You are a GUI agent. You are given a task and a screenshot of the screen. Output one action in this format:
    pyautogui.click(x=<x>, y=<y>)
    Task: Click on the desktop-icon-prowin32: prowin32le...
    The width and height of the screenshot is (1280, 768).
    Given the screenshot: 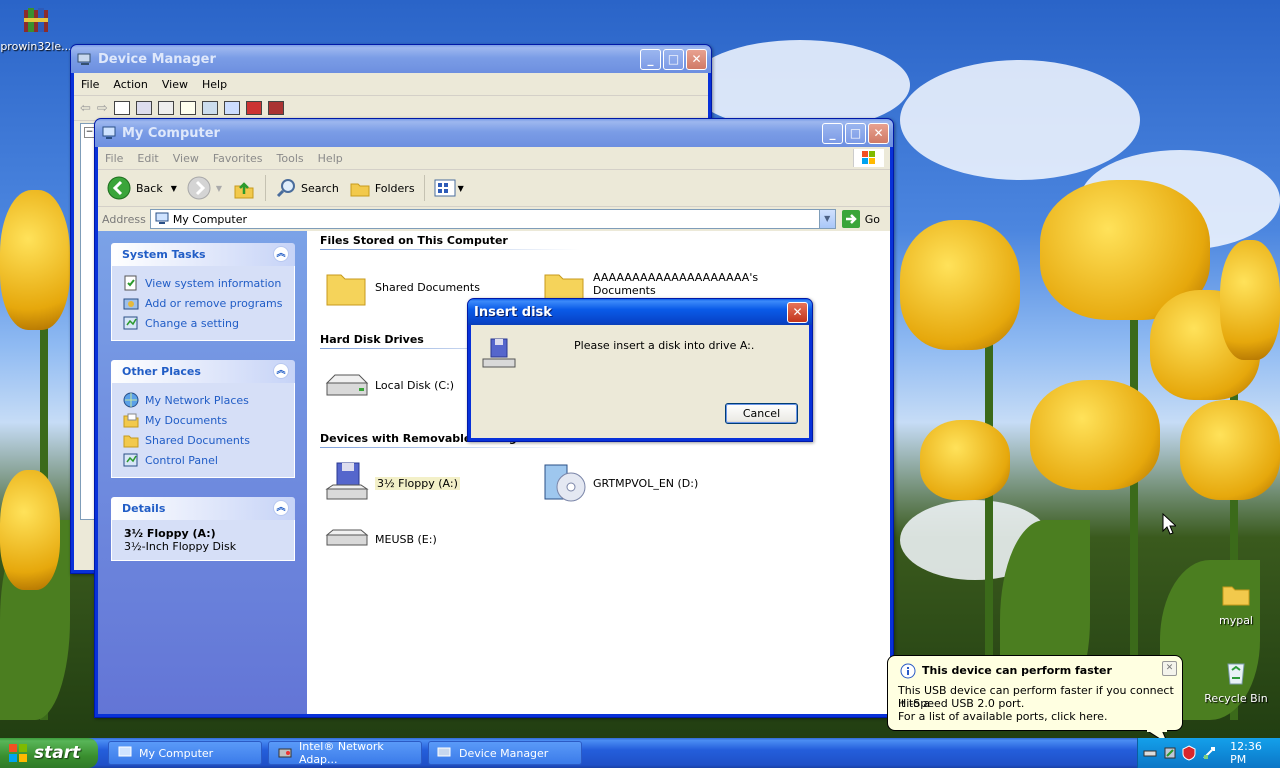 What is the action you would take?
    pyautogui.click(x=36, y=28)
    